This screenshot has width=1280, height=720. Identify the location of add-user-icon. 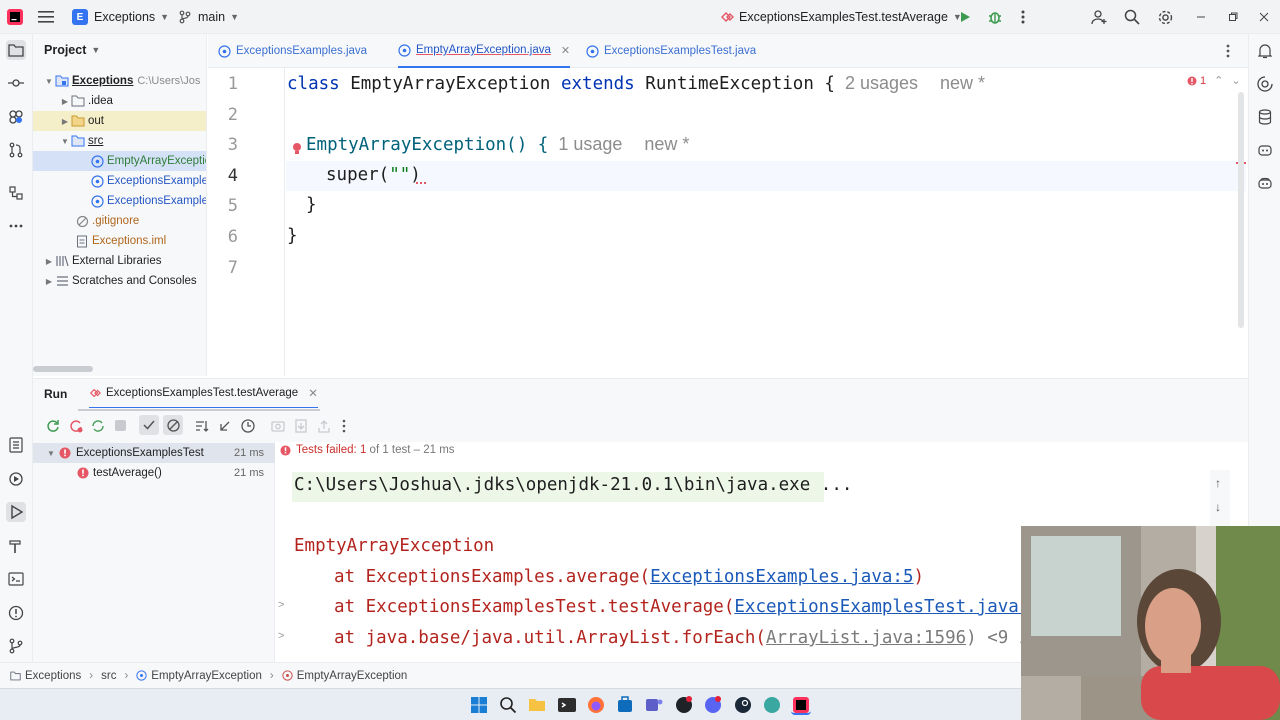
(1099, 17).